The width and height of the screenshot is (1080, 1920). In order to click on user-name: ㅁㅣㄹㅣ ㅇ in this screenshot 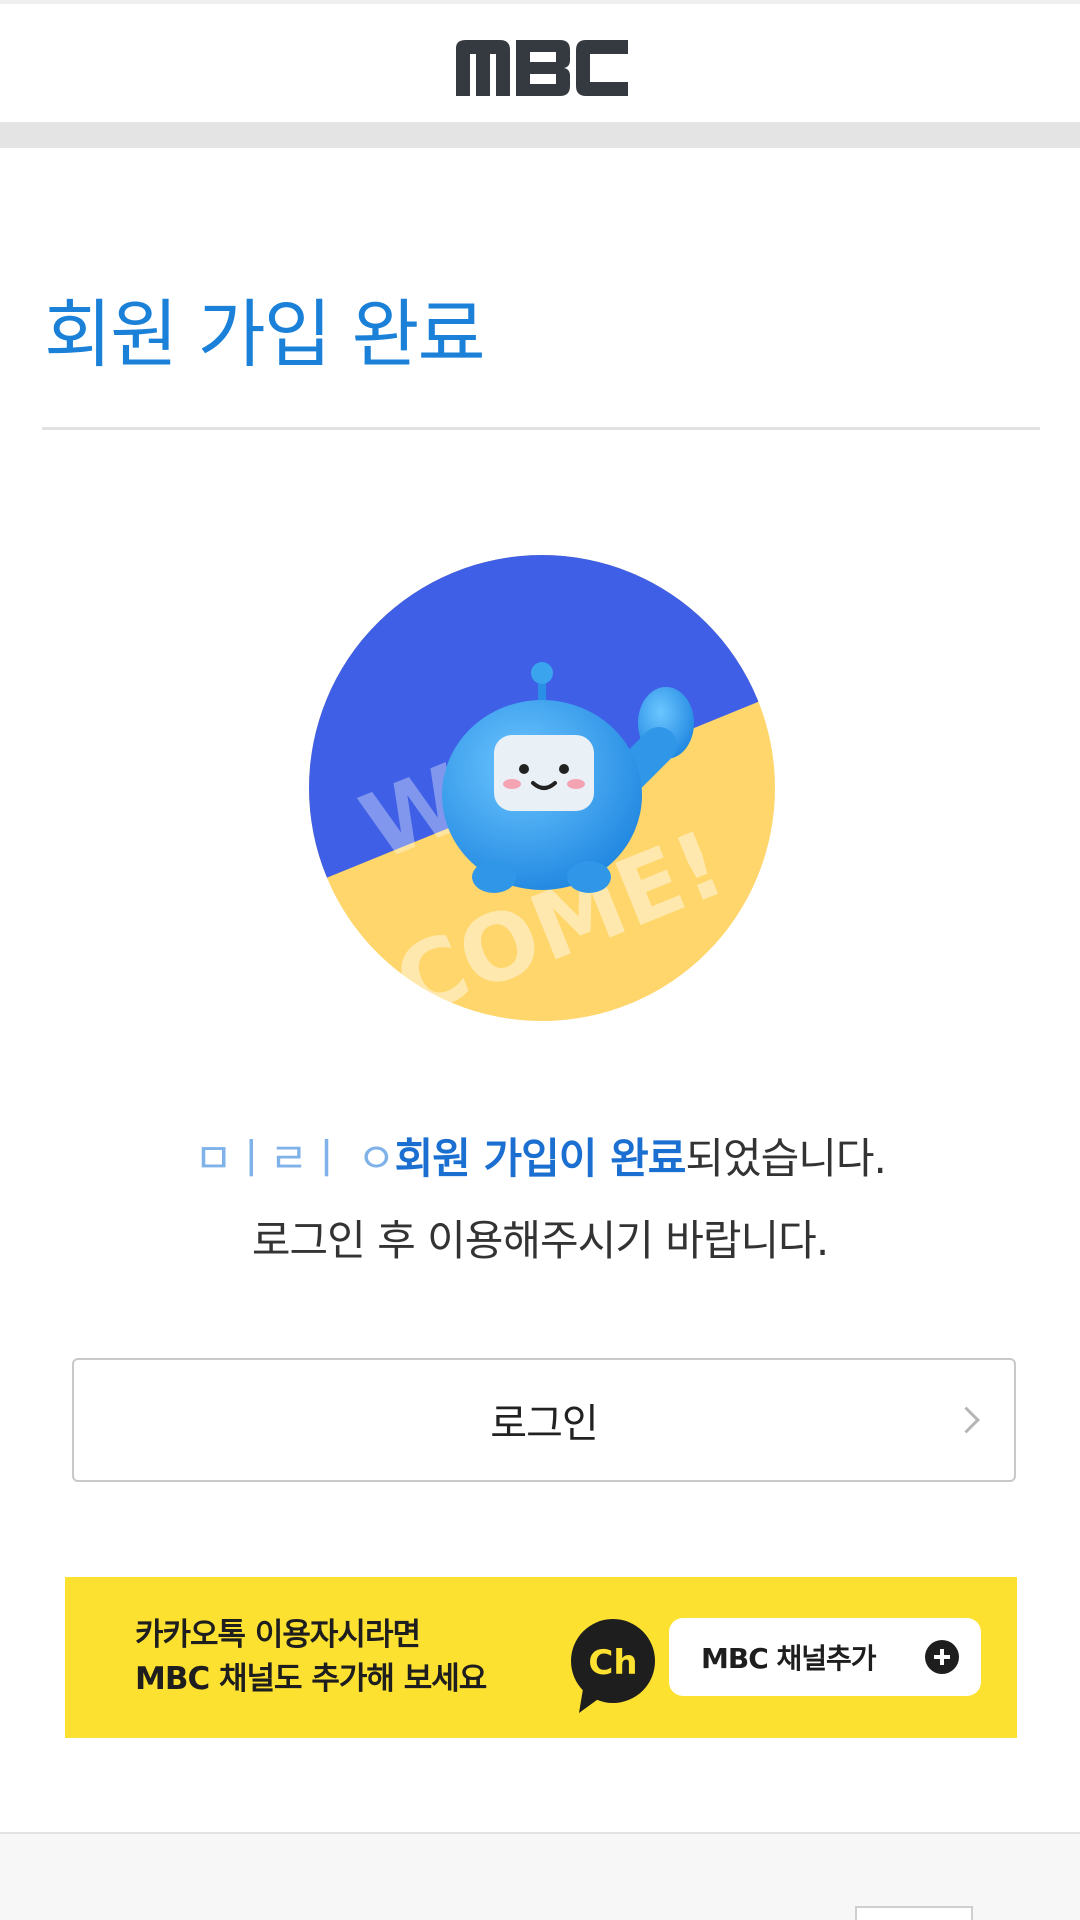, I will do `click(295, 1158)`.